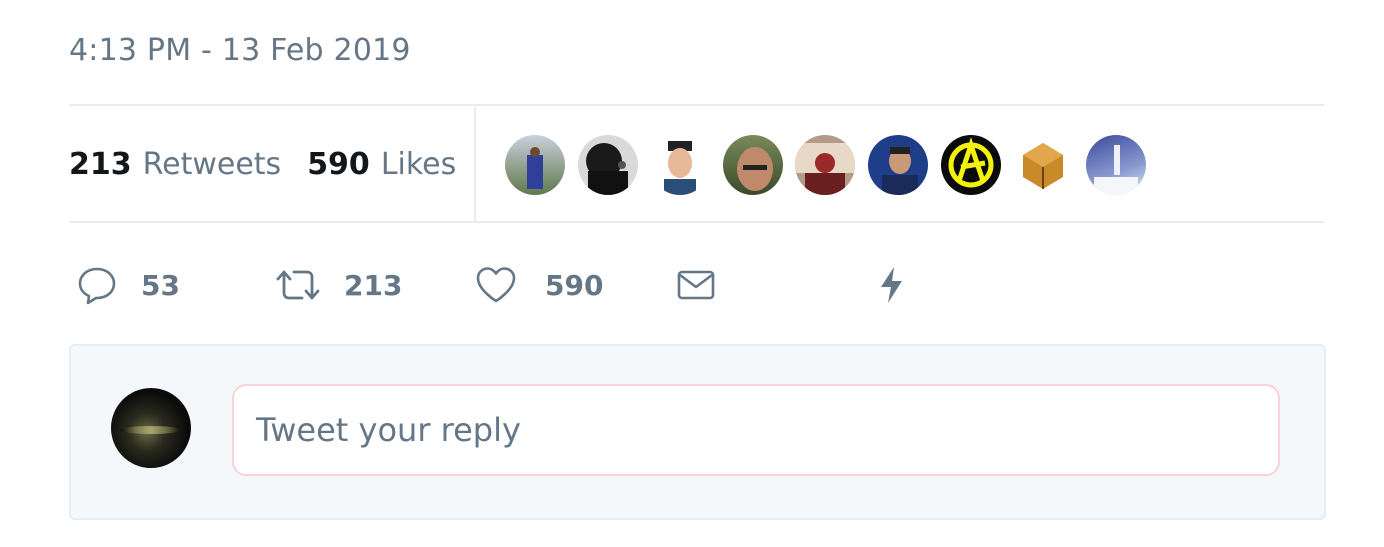 This screenshot has width=1384, height=547. Describe the element at coordinates (100, 164) in the screenshot. I see `retweets-count: 213` at that location.